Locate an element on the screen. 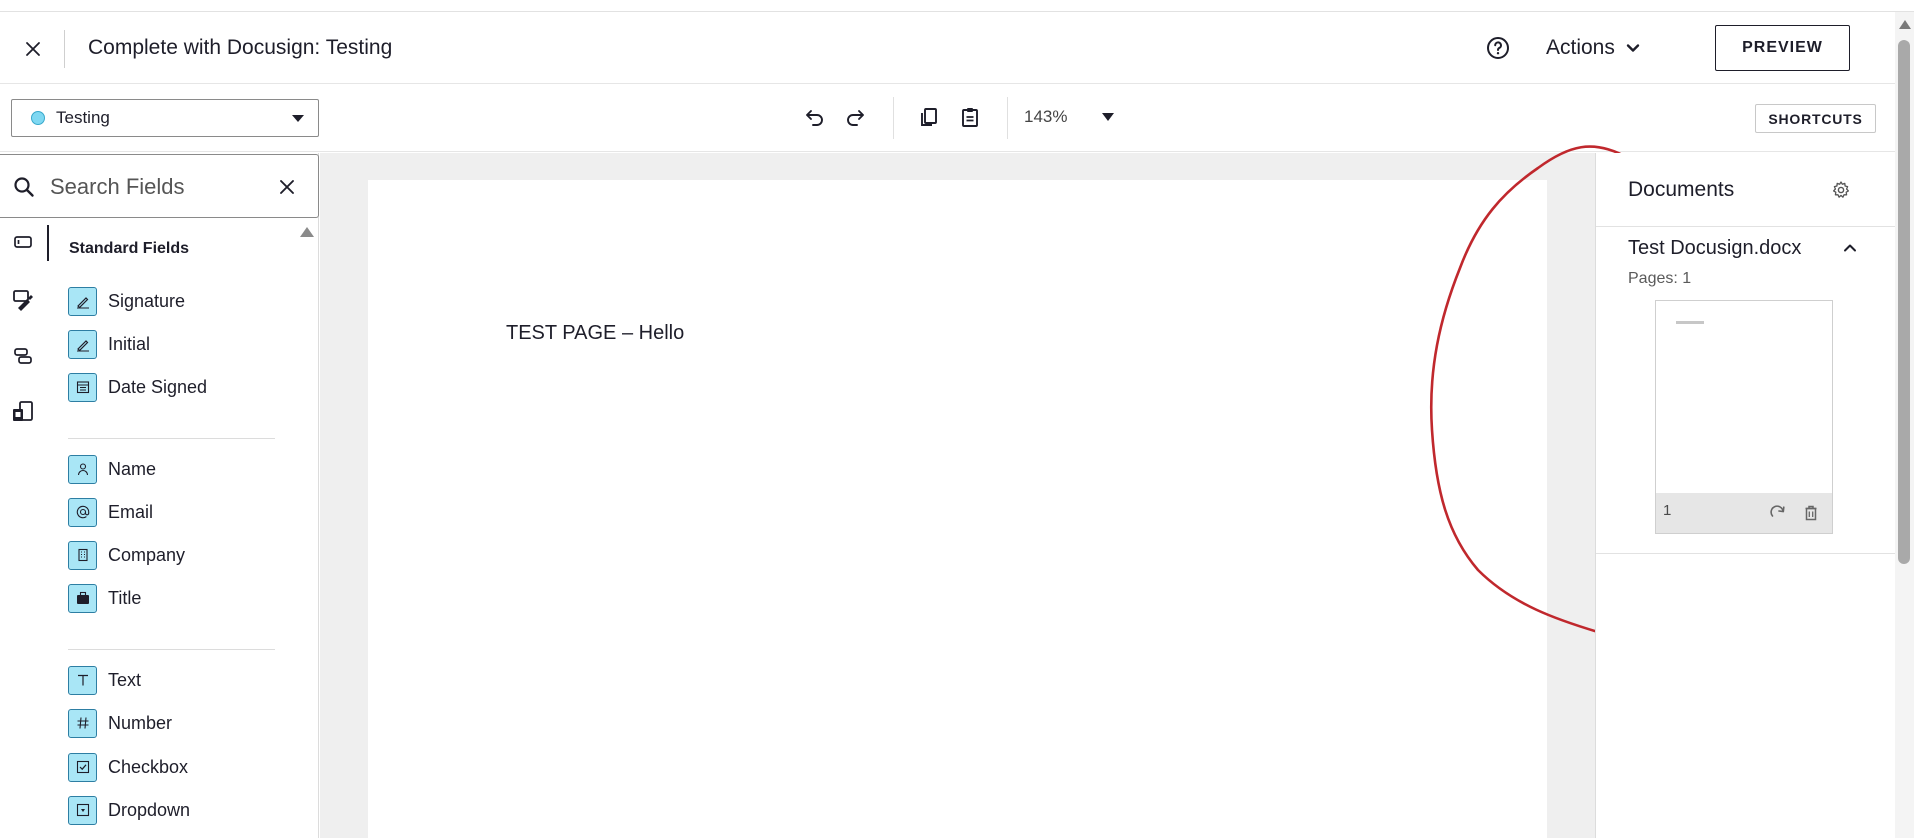  rail-tools is located at coordinates (23, 300).